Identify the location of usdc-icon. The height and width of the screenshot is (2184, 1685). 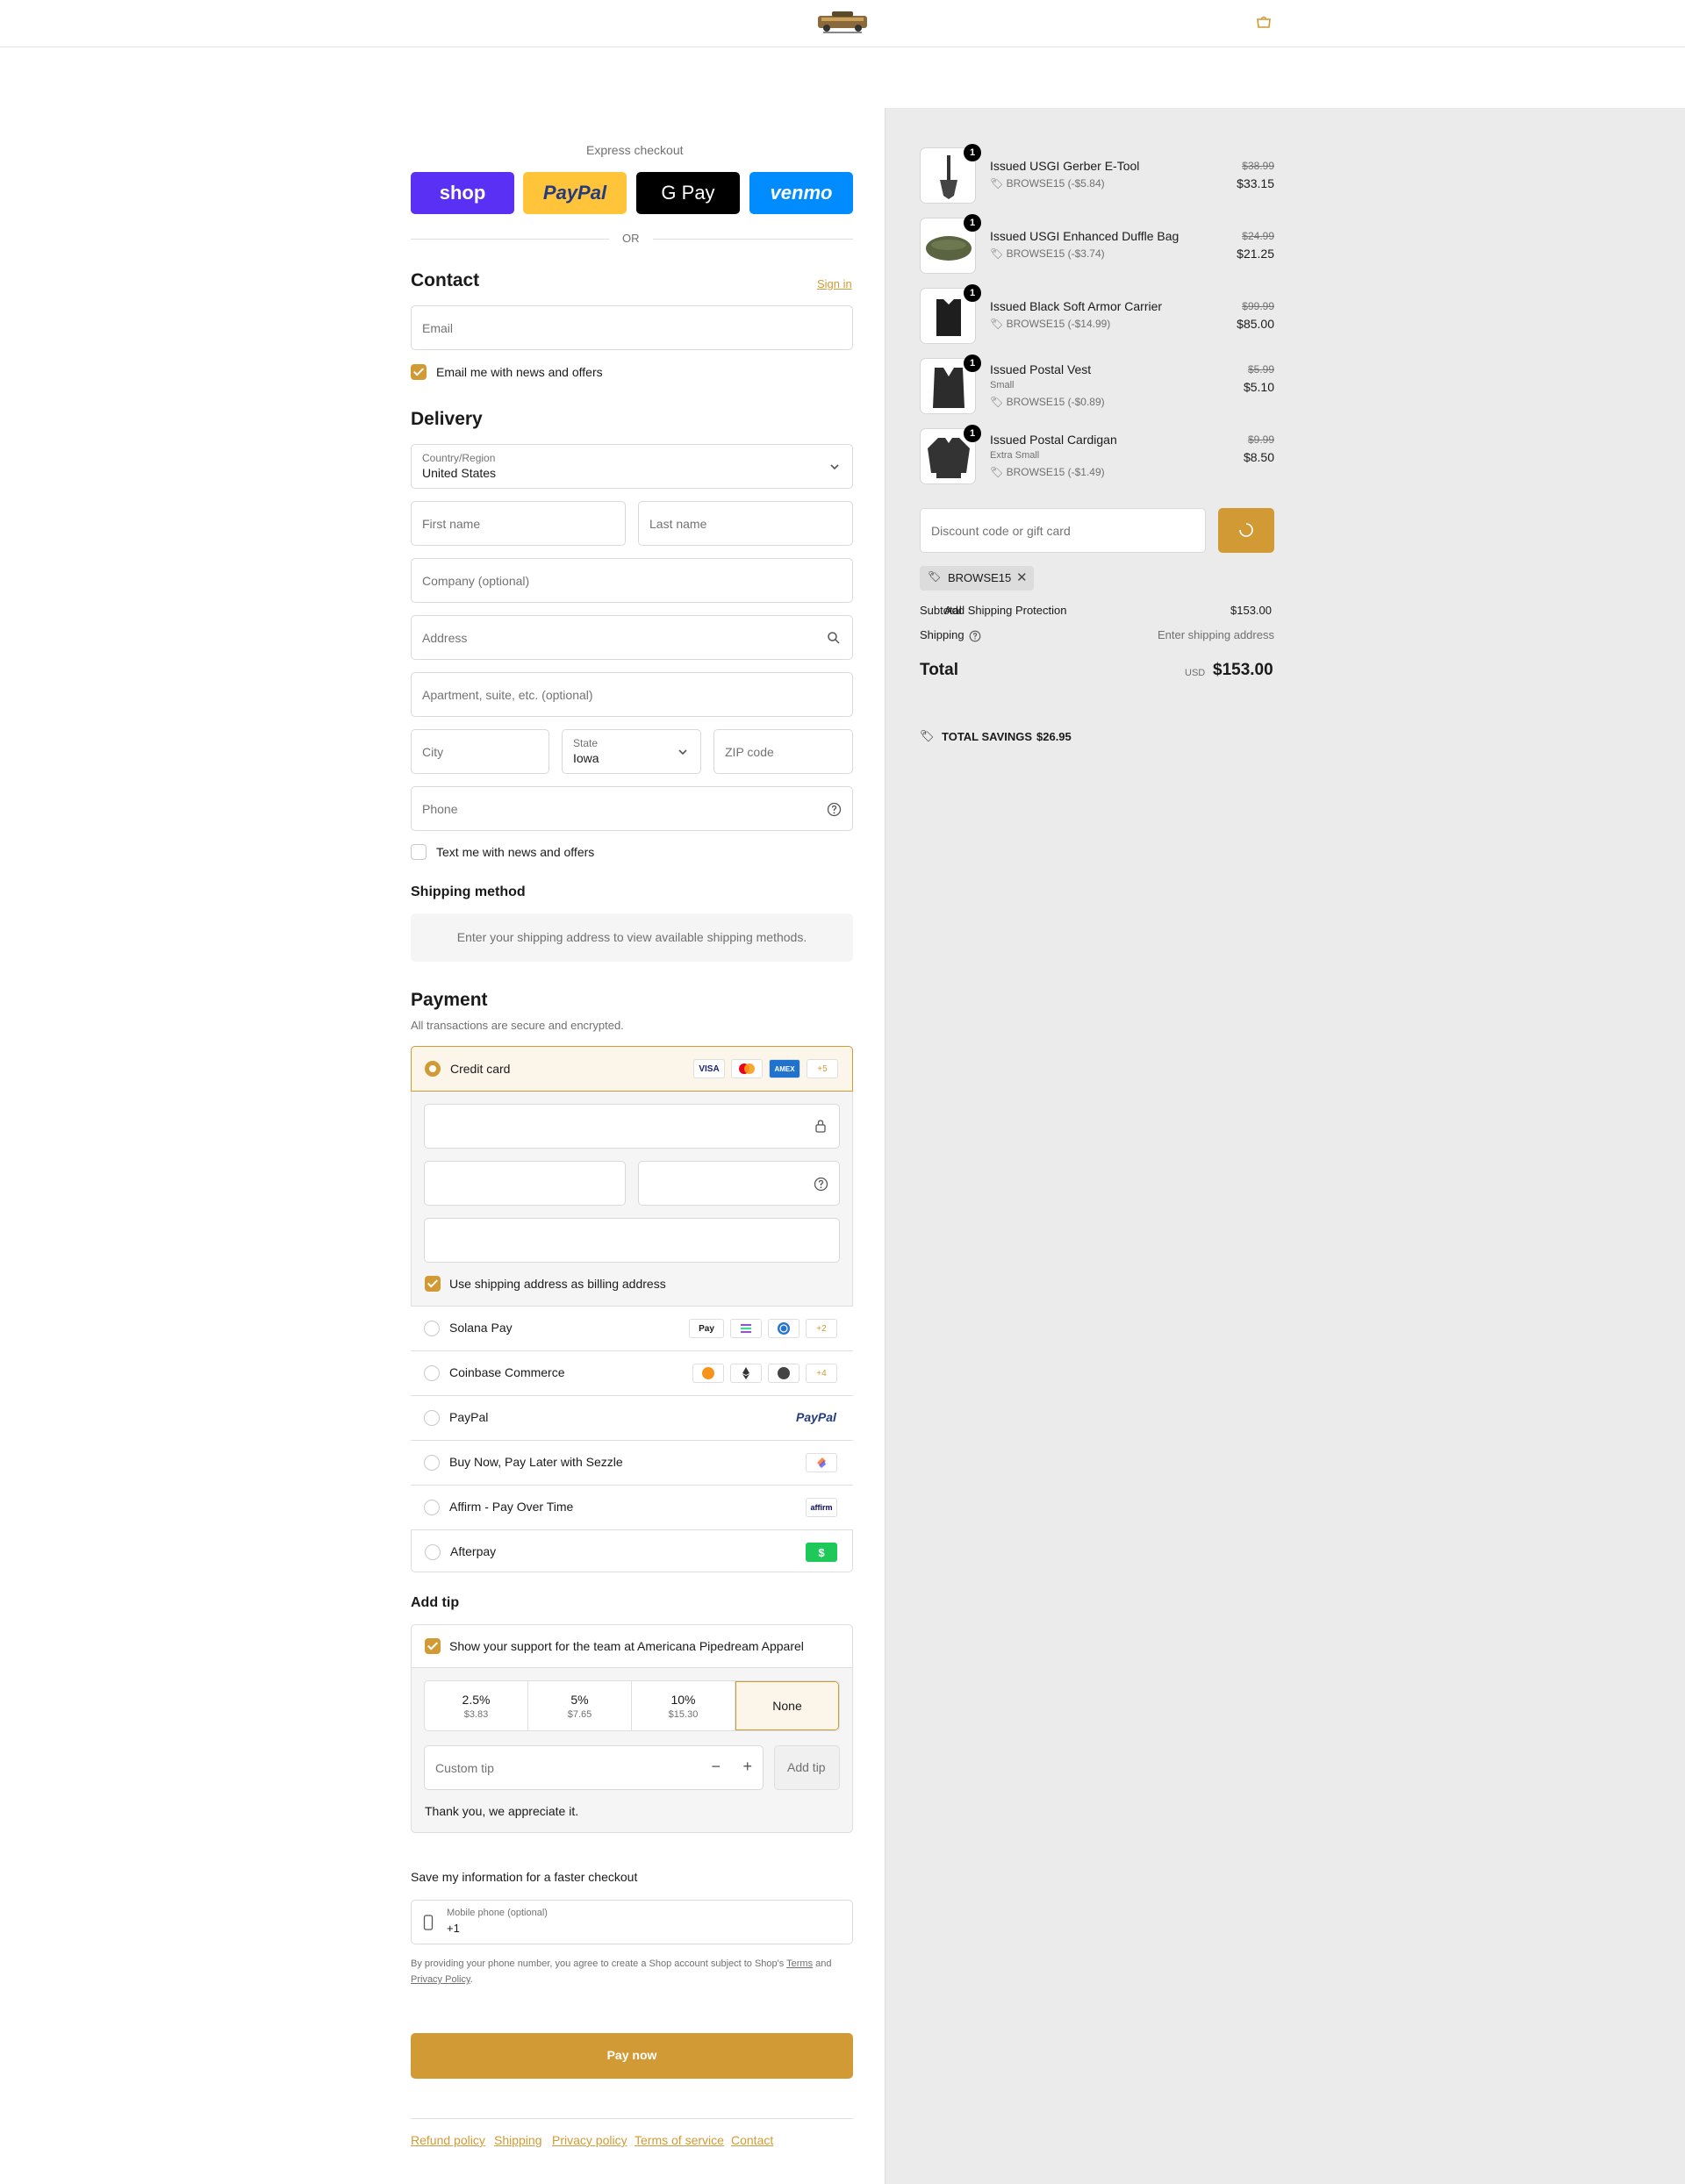
(783, 1328).